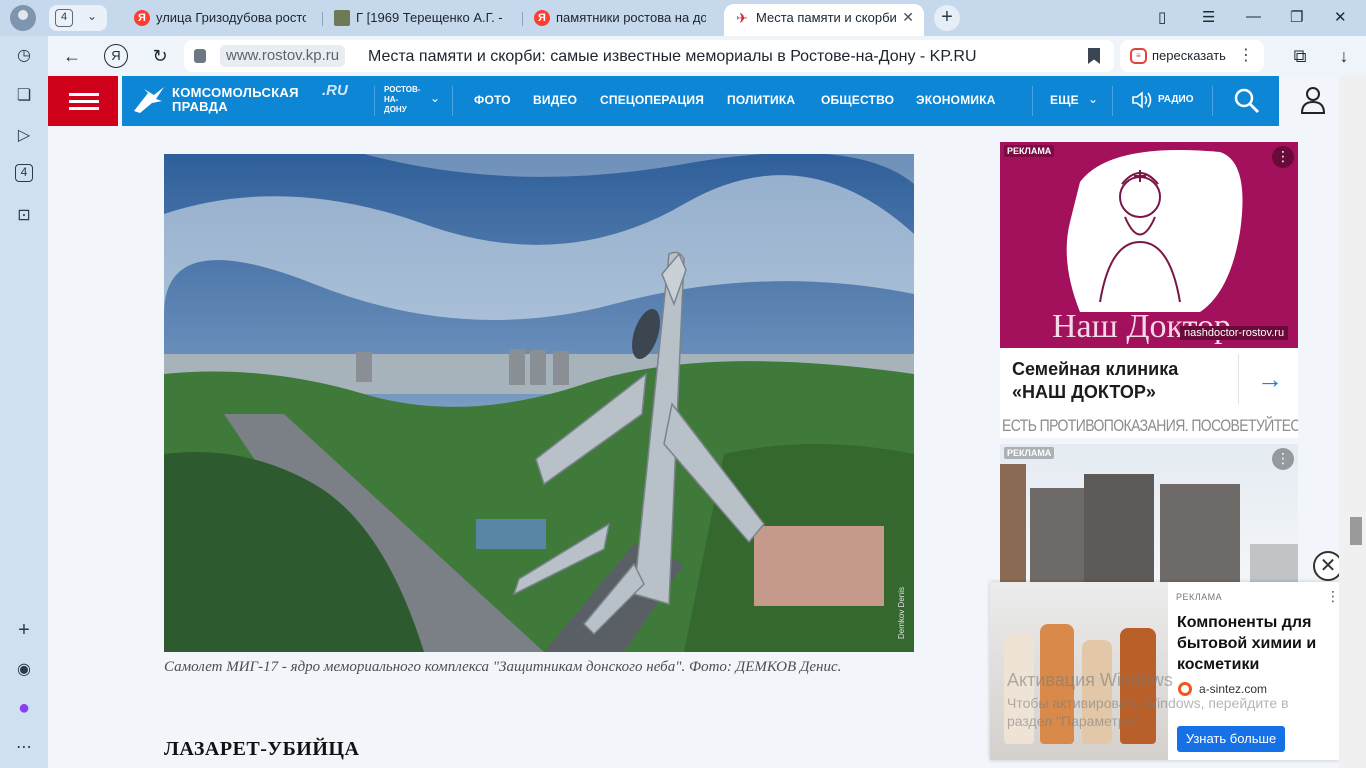  Describe the element at coordinates (431, 17) in the screenshot. I see `tab-title: Г [1969 Терещенко А.Г. - И` at that location.